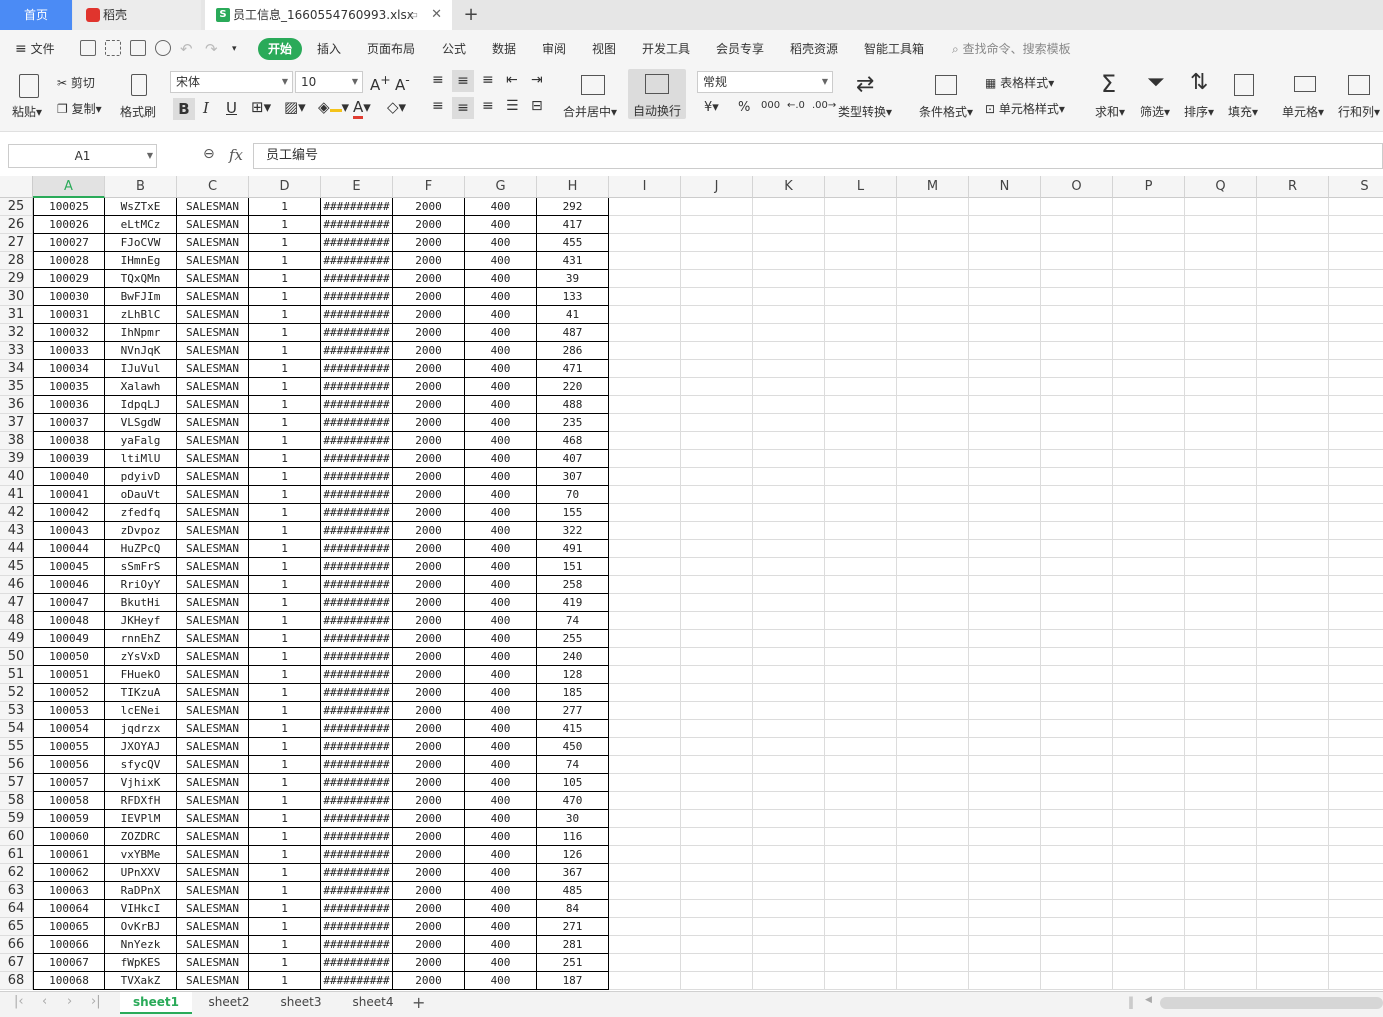 This screenshot has width=1383, height=1017. Describe the element at coordinates (573, 549) in the screenshot. I see `table-cell: 491` at that location.